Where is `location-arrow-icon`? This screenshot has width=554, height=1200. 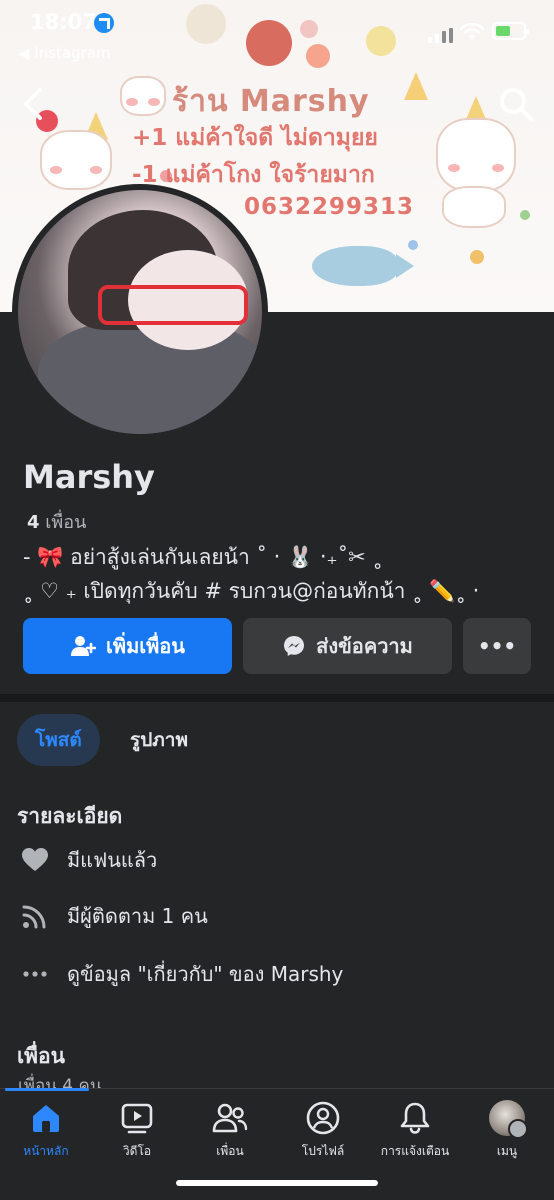
location-arrow-icon is located at coordinates (104, 23).